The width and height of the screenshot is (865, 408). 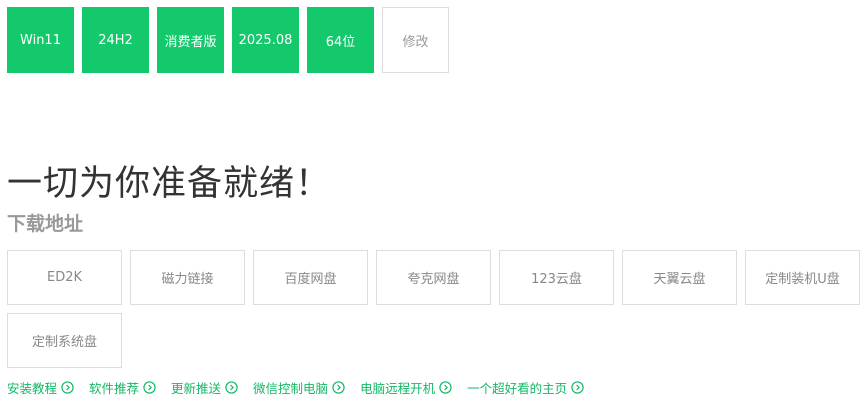 What do you see at coordinates (517, 388) in the screenshot?
I see `link-label: 一个超好看的主页` at bounding box center [517, 388].